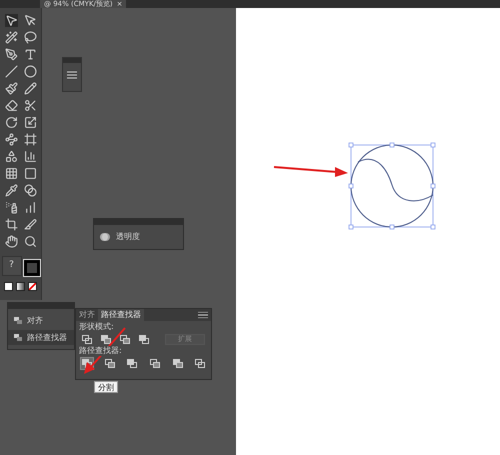 The height and width of the screenshot is (455, 500). I want to click on tooltip: 分割, so click(106, 387).